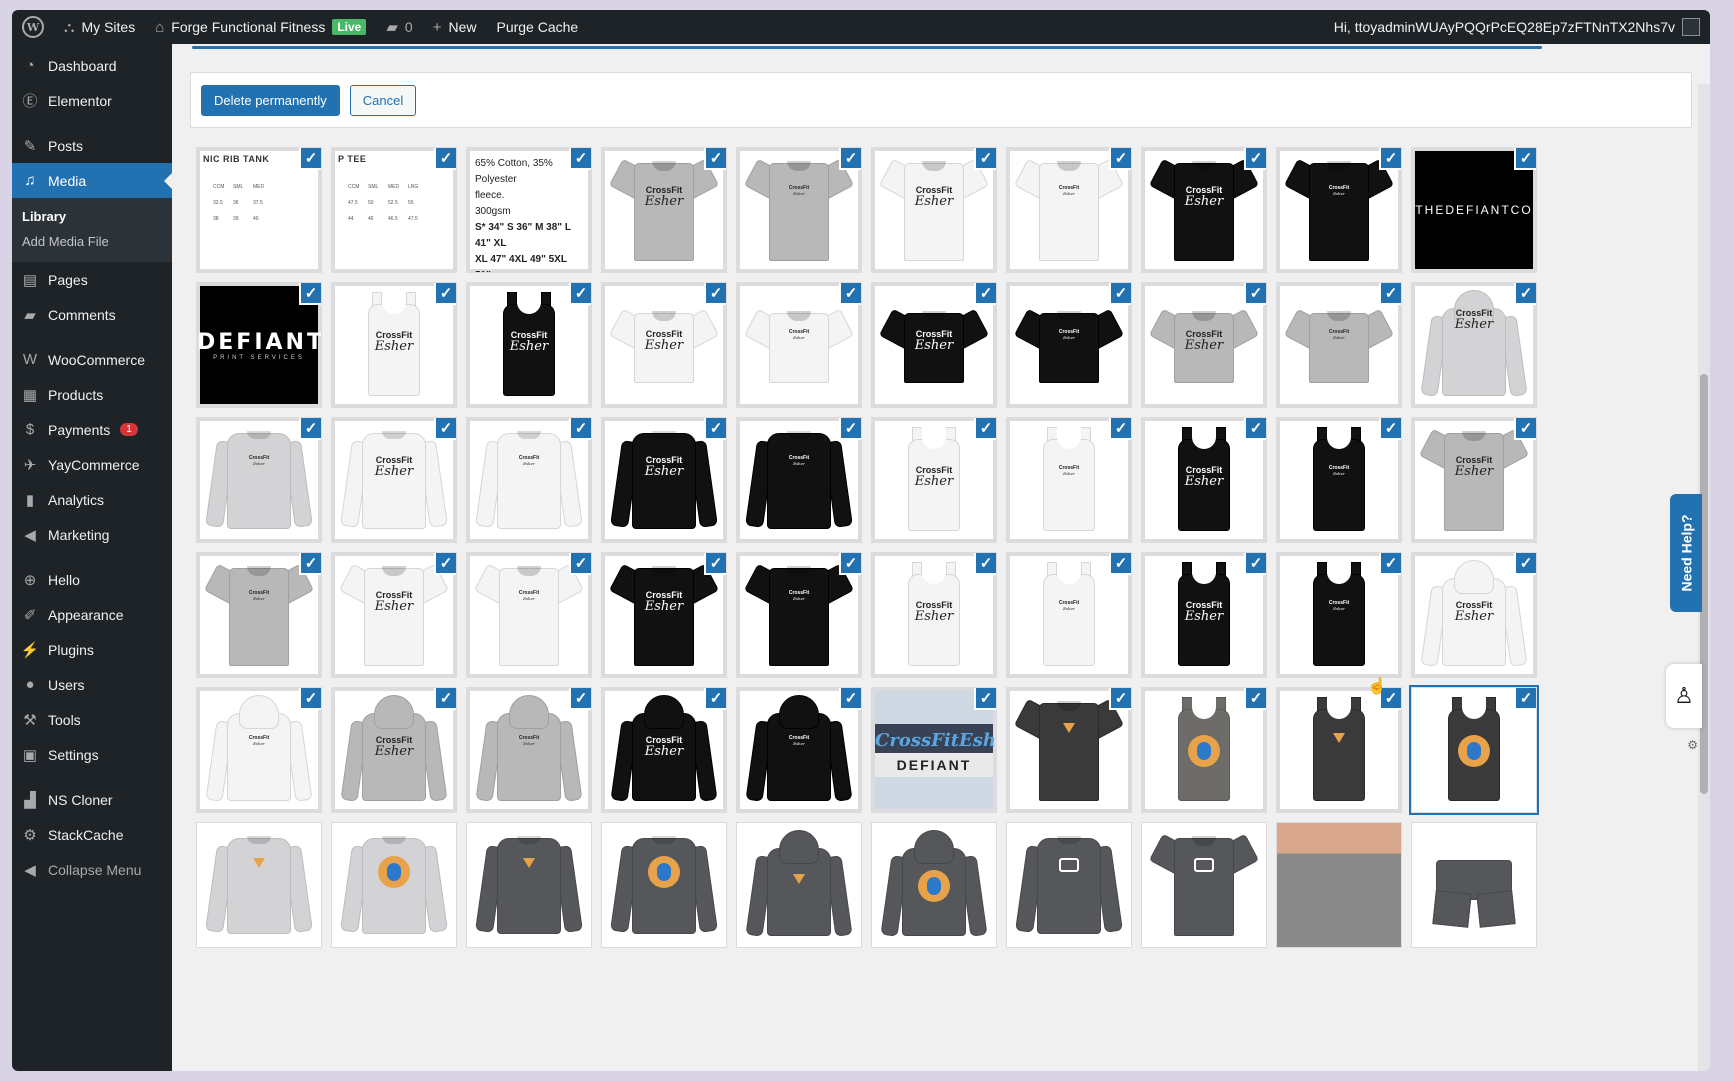 This screenshot has width=1734, height=1081. Describe the element at coordinates (92, 216) in the screenshot. I see `submenu-library: Library` at that location.